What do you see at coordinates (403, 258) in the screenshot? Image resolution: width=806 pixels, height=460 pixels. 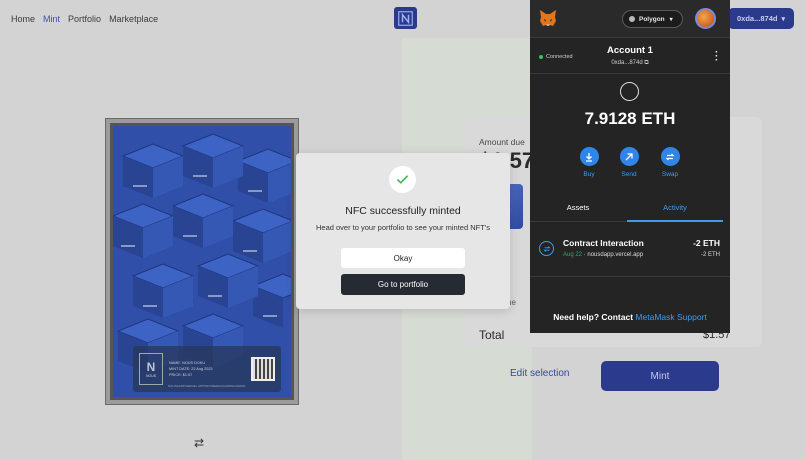 I see `okay-button: Okay` at bounding box center [403, 258].